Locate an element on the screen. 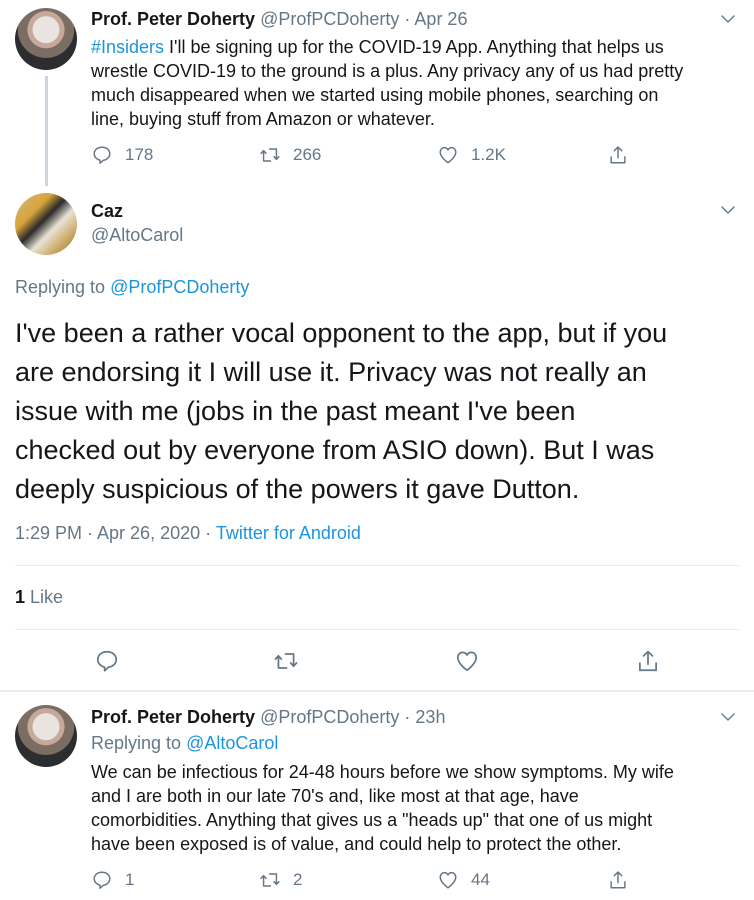 Image resolution: width=754 pixels, height=900 pixels. likes-label: Like is located at coordinates (44, 597).